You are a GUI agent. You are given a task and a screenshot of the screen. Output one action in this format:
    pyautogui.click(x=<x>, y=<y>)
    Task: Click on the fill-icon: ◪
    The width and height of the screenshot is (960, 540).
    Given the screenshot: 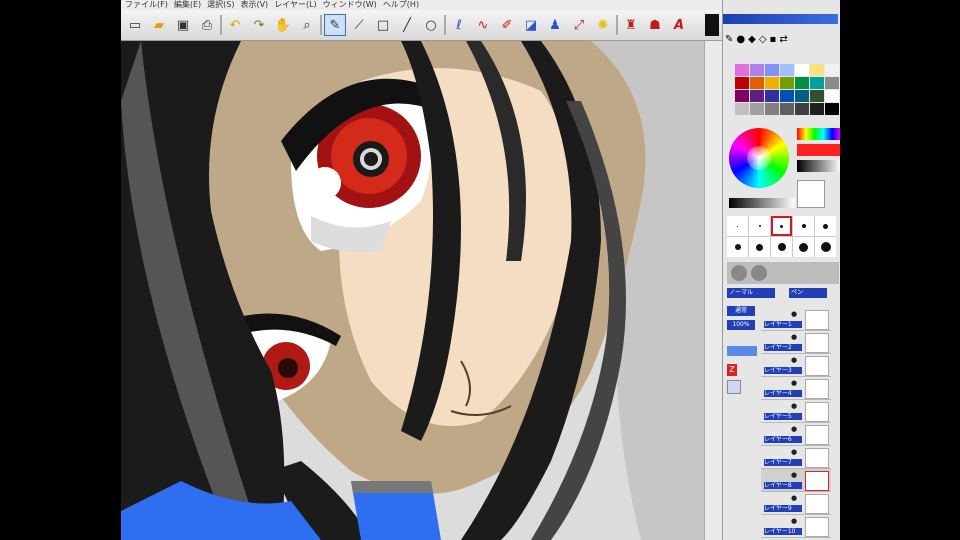 What is the action you would take?
    pyautogui.click(x=531, y=25)
    